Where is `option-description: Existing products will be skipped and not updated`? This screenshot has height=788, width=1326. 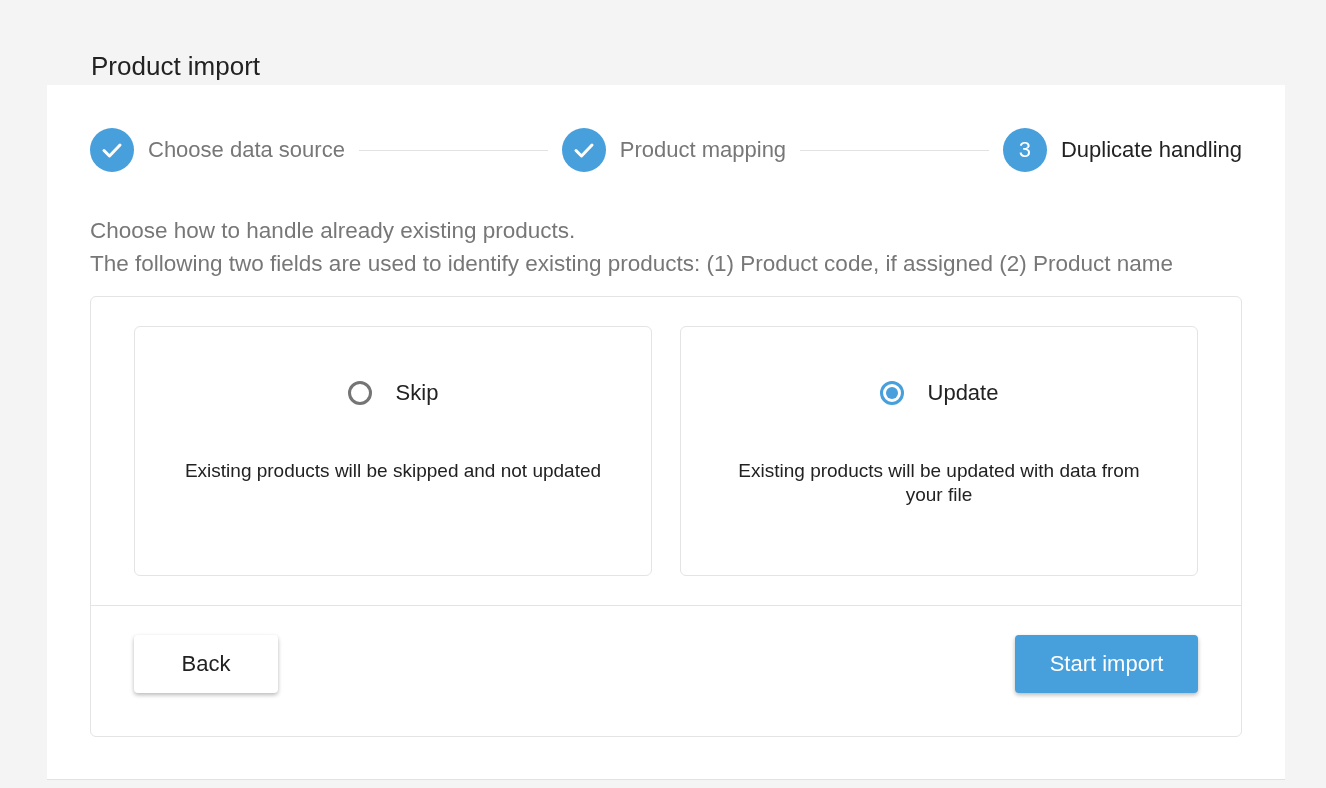
option-description: Existing products will be skipped and not updated is located at coordinates (393, 471).